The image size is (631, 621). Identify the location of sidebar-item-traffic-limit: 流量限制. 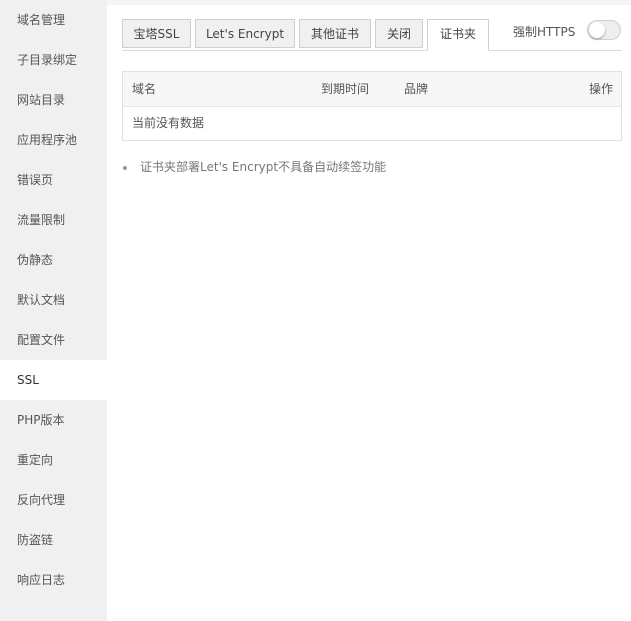
(53, 220).